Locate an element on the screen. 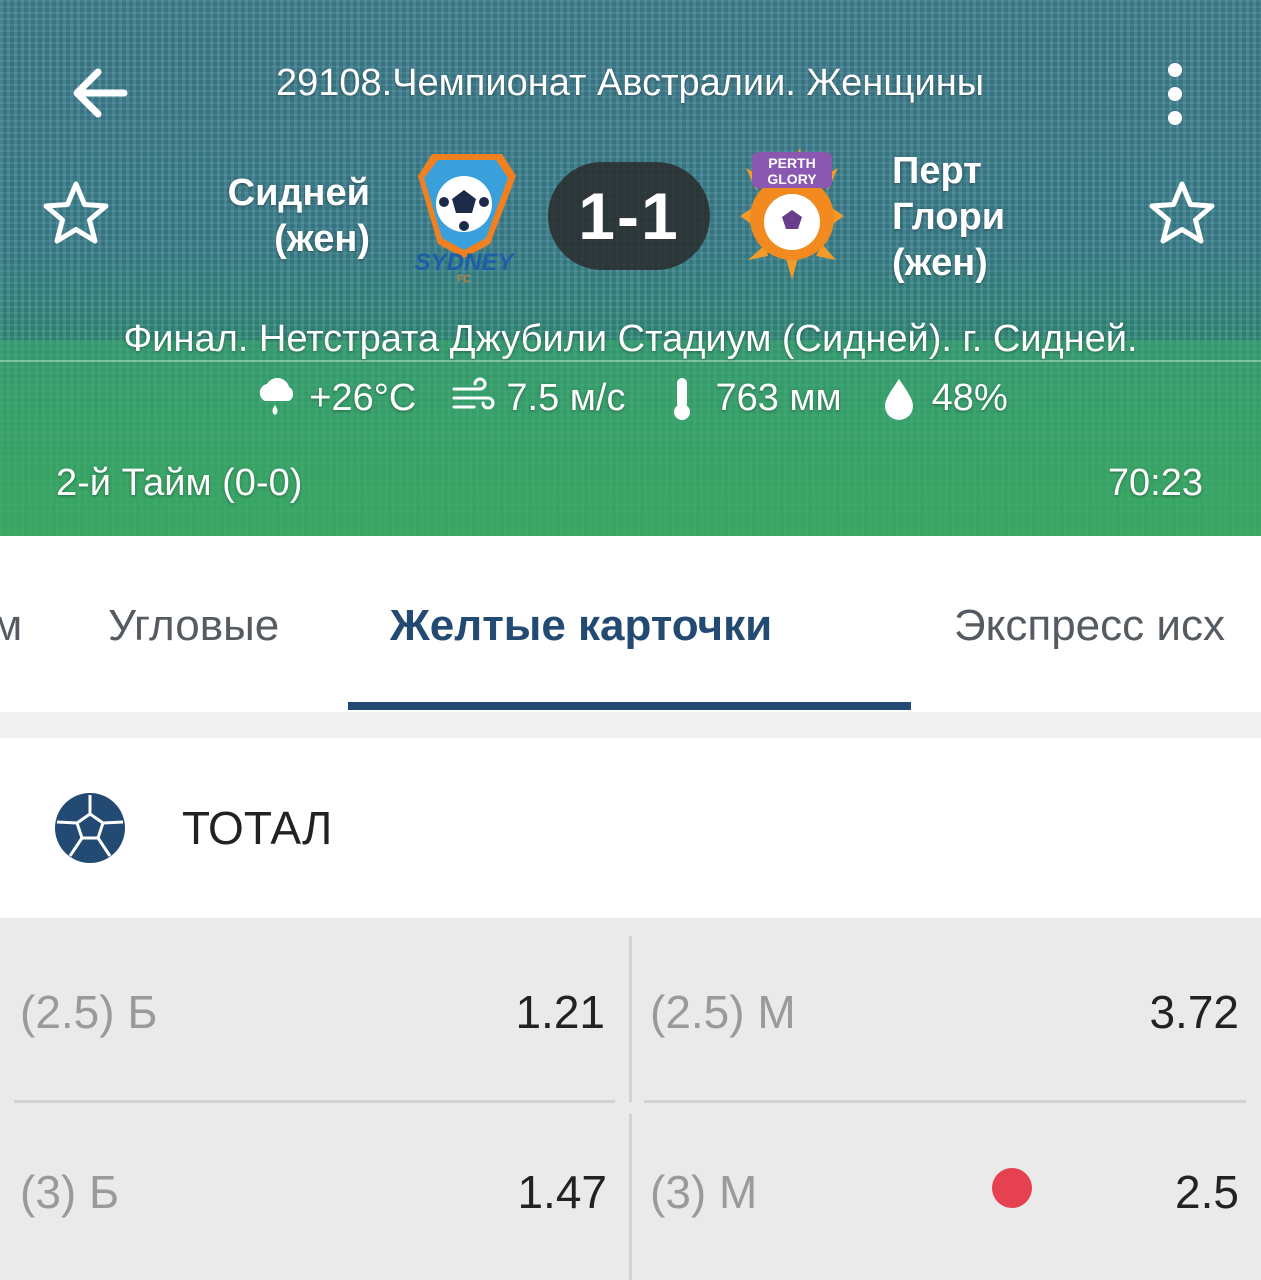 The height and width of the screenshot is (1280, 1261). market-tabs: м Угловые Желтые карточки Экспресс исх is located at coordinates (630, 624).